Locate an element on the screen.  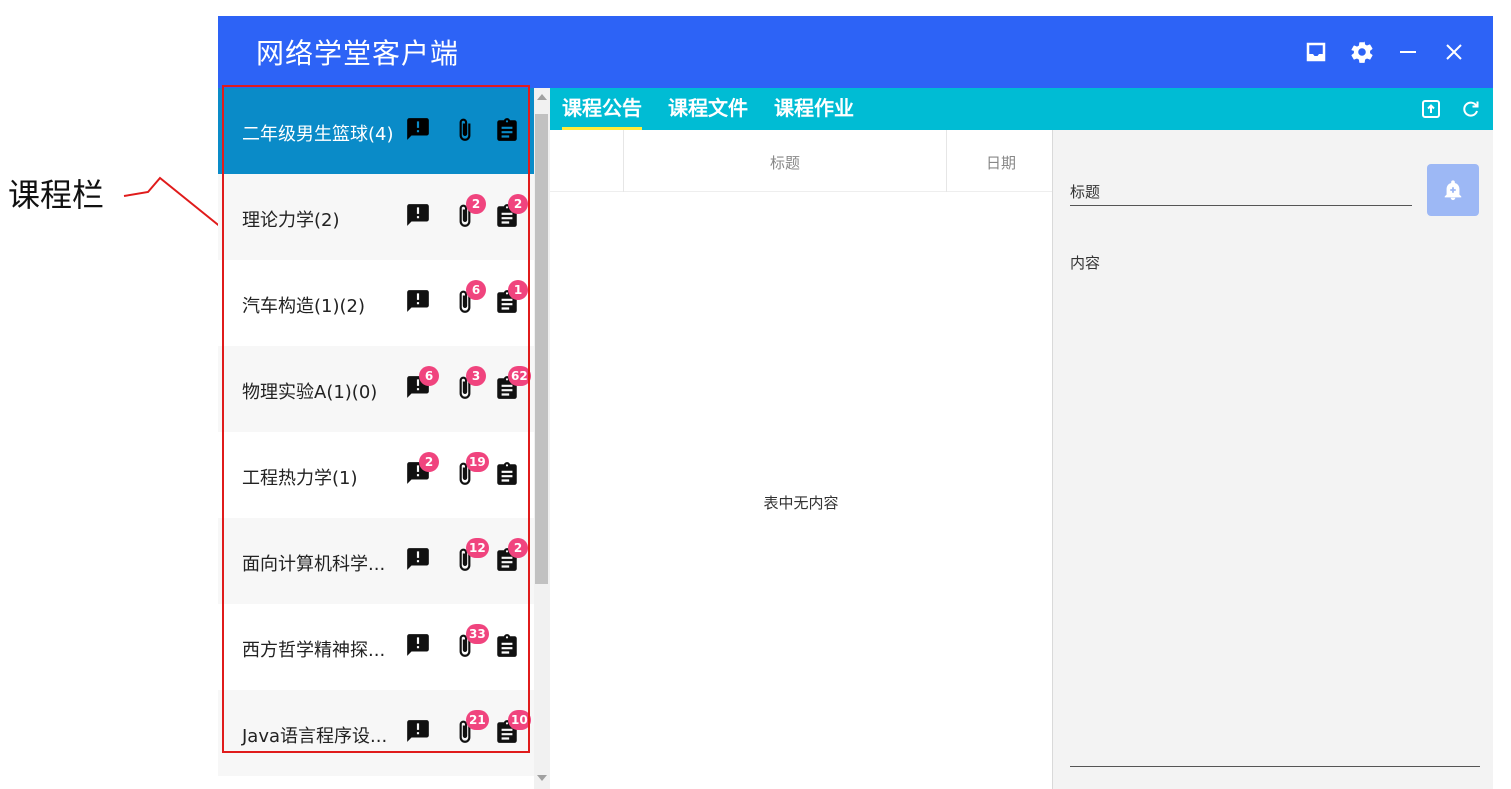
course-item: 工程热力学(1) 2 19 is located at coordinates (376, 475).